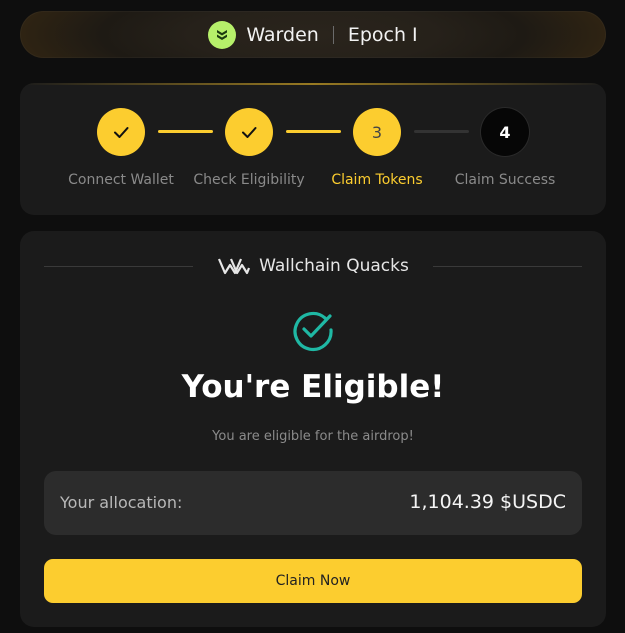  I want to click on header-content: Warden Epoch I, so click(313, 34).